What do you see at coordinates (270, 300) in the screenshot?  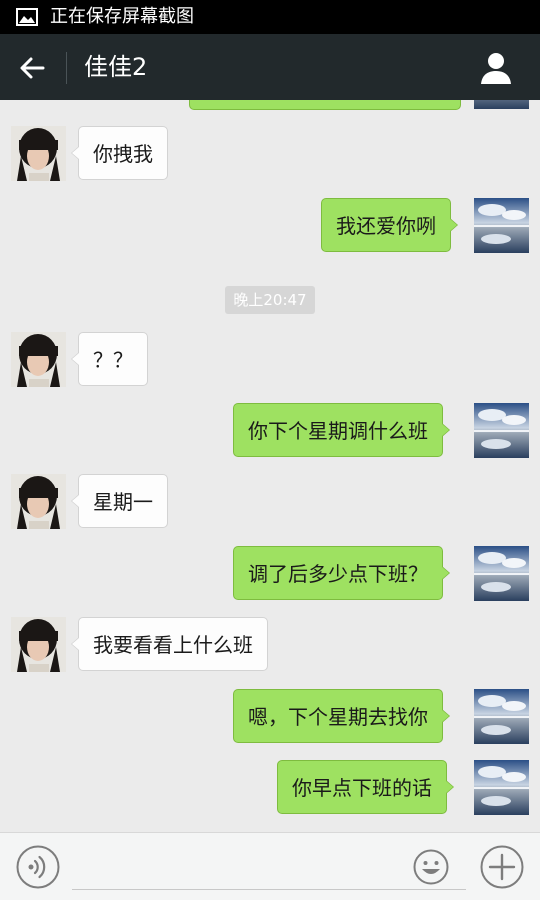 I see `timestamp-label: 晚上20:47` at bounding box center [270, 300].